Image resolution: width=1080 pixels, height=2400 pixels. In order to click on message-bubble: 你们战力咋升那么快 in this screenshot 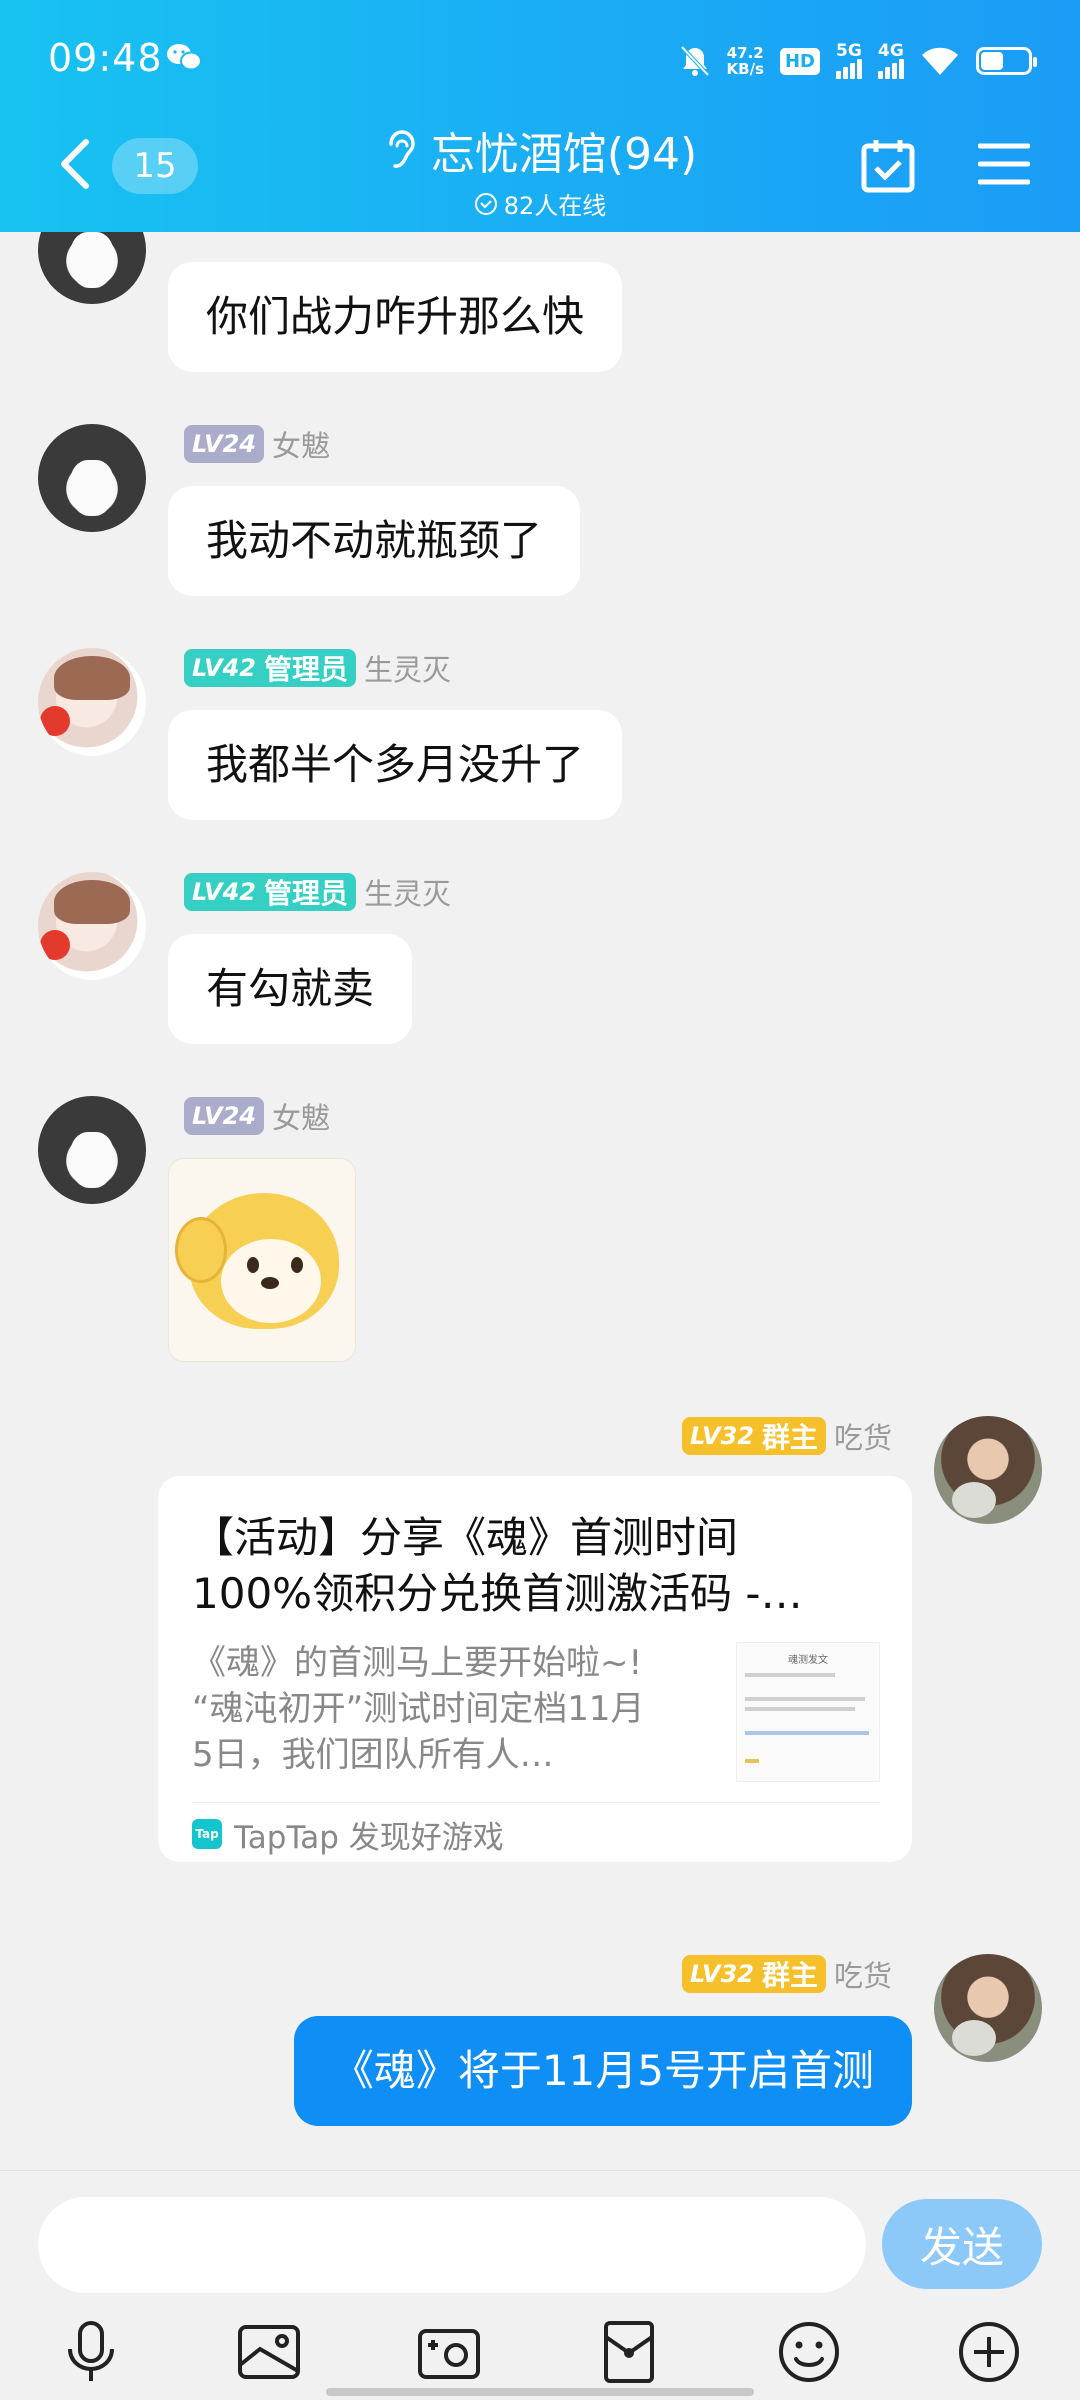, I will do `click(395, 317)`.